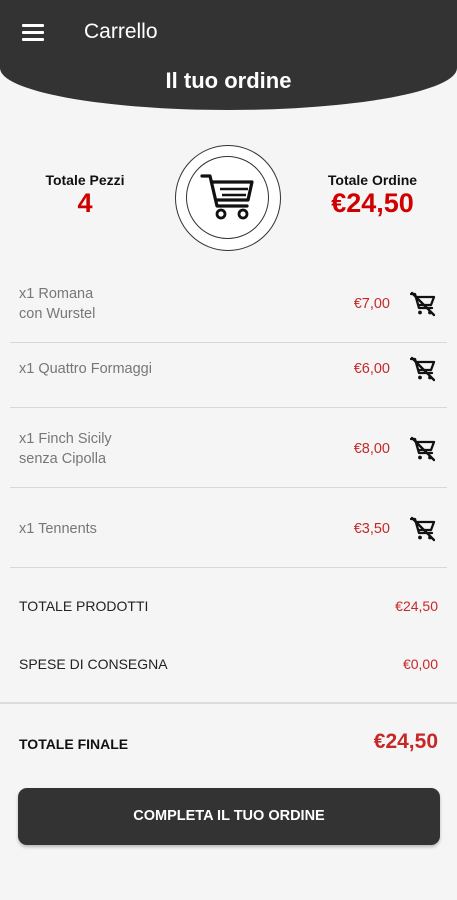  Describe the element at coordinates (58, 528) in the screenshot. I see `cart-item-name: x1 Tennents` at that location.